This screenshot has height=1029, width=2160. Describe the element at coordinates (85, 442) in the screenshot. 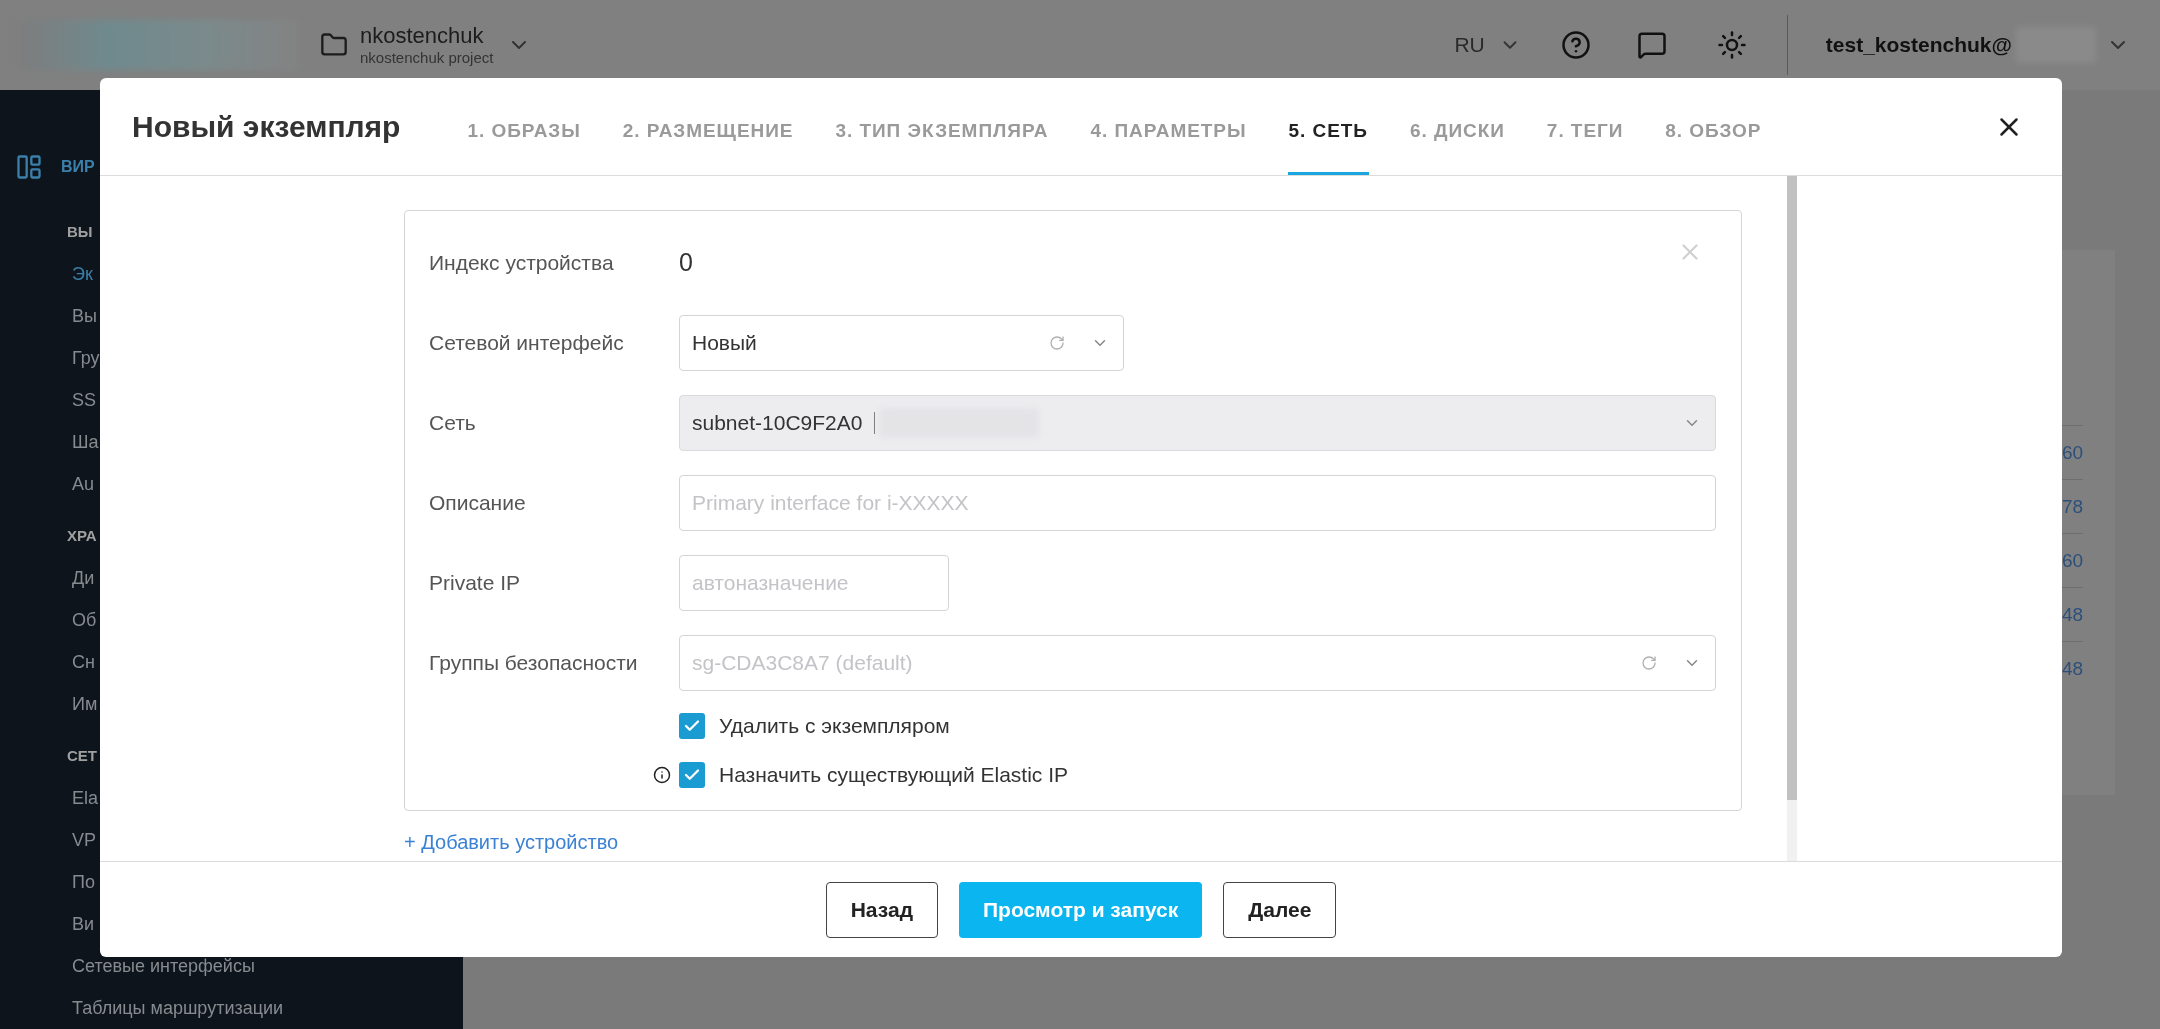

I see `sidebar-item: Ша` at that location.